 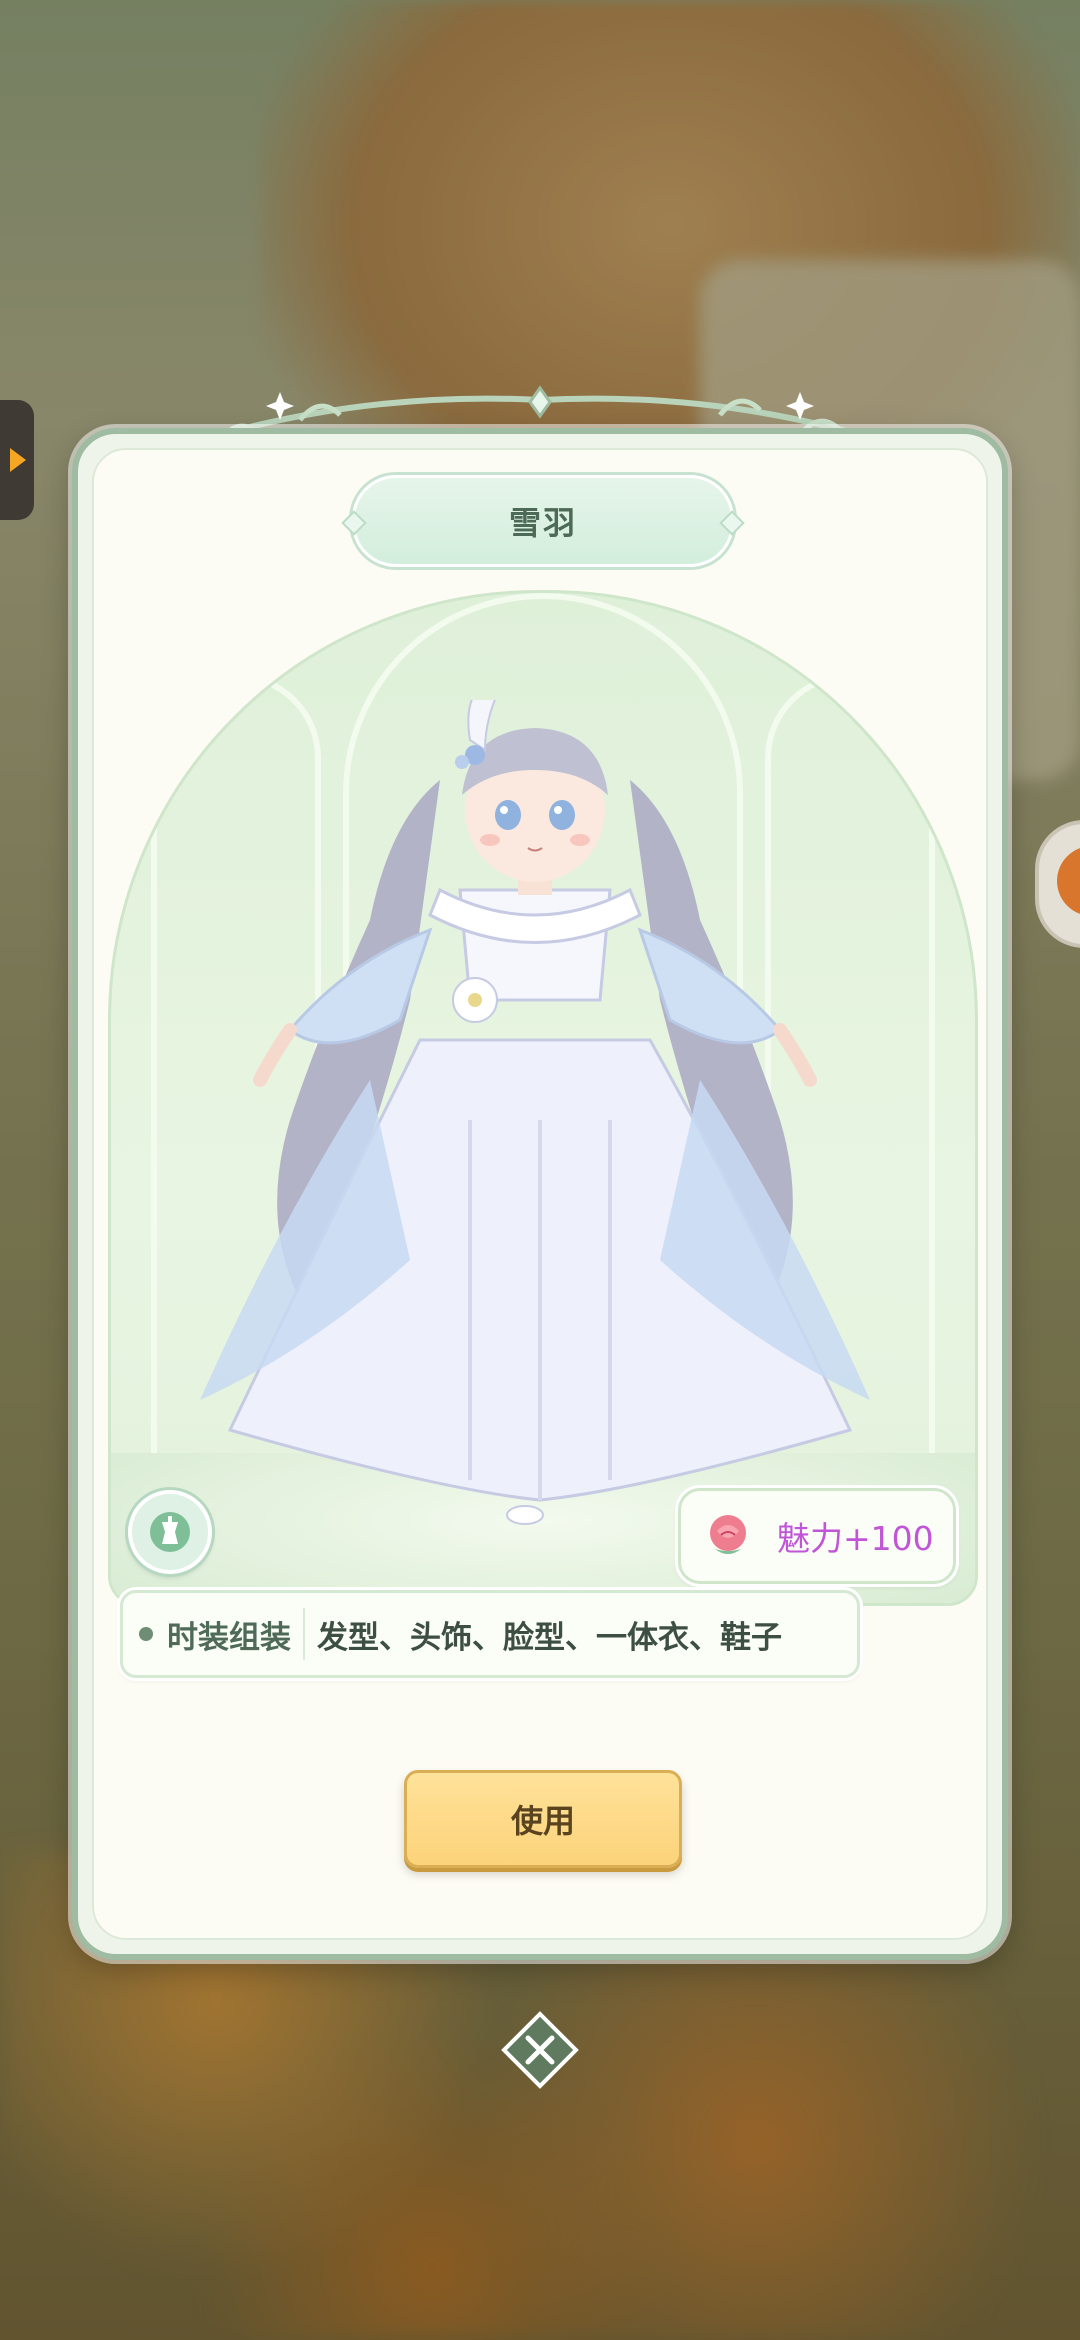 I want to click on category-label: 时装组装, so click(x=229, y=1637).